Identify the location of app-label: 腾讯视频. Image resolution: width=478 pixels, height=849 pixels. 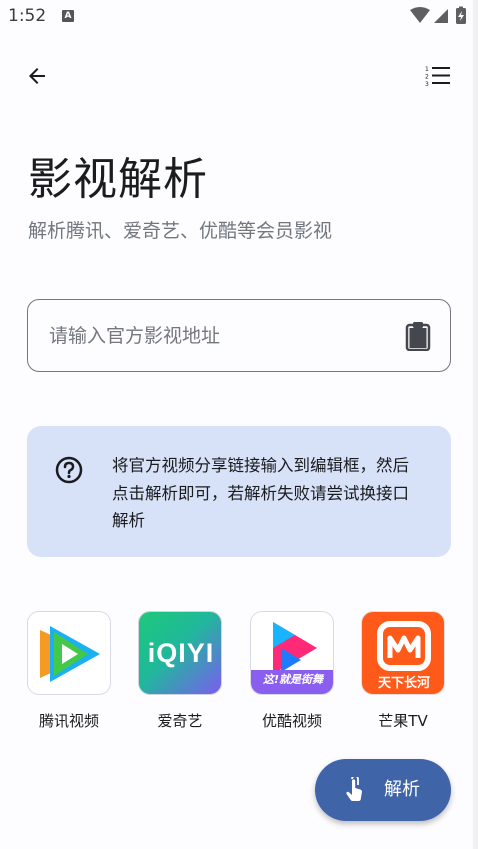
(68, 721).